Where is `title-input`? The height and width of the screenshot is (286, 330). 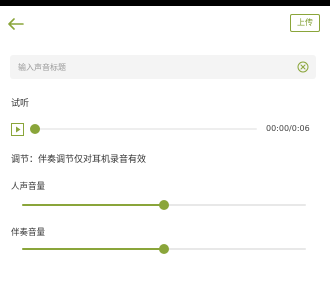 title-input is located at coordinates (153, 67).